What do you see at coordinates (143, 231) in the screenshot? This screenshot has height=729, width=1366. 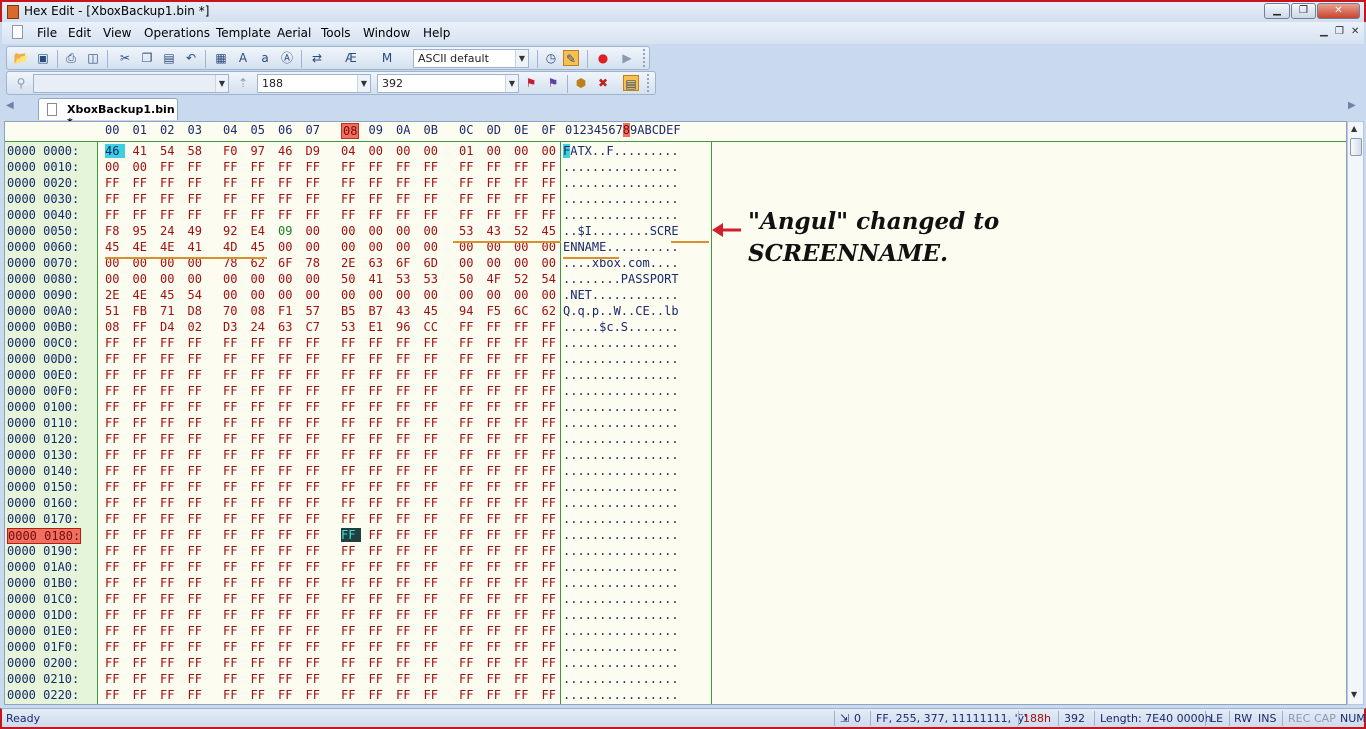 I see `hex-byte: 95` at bounding box center [143, 231].